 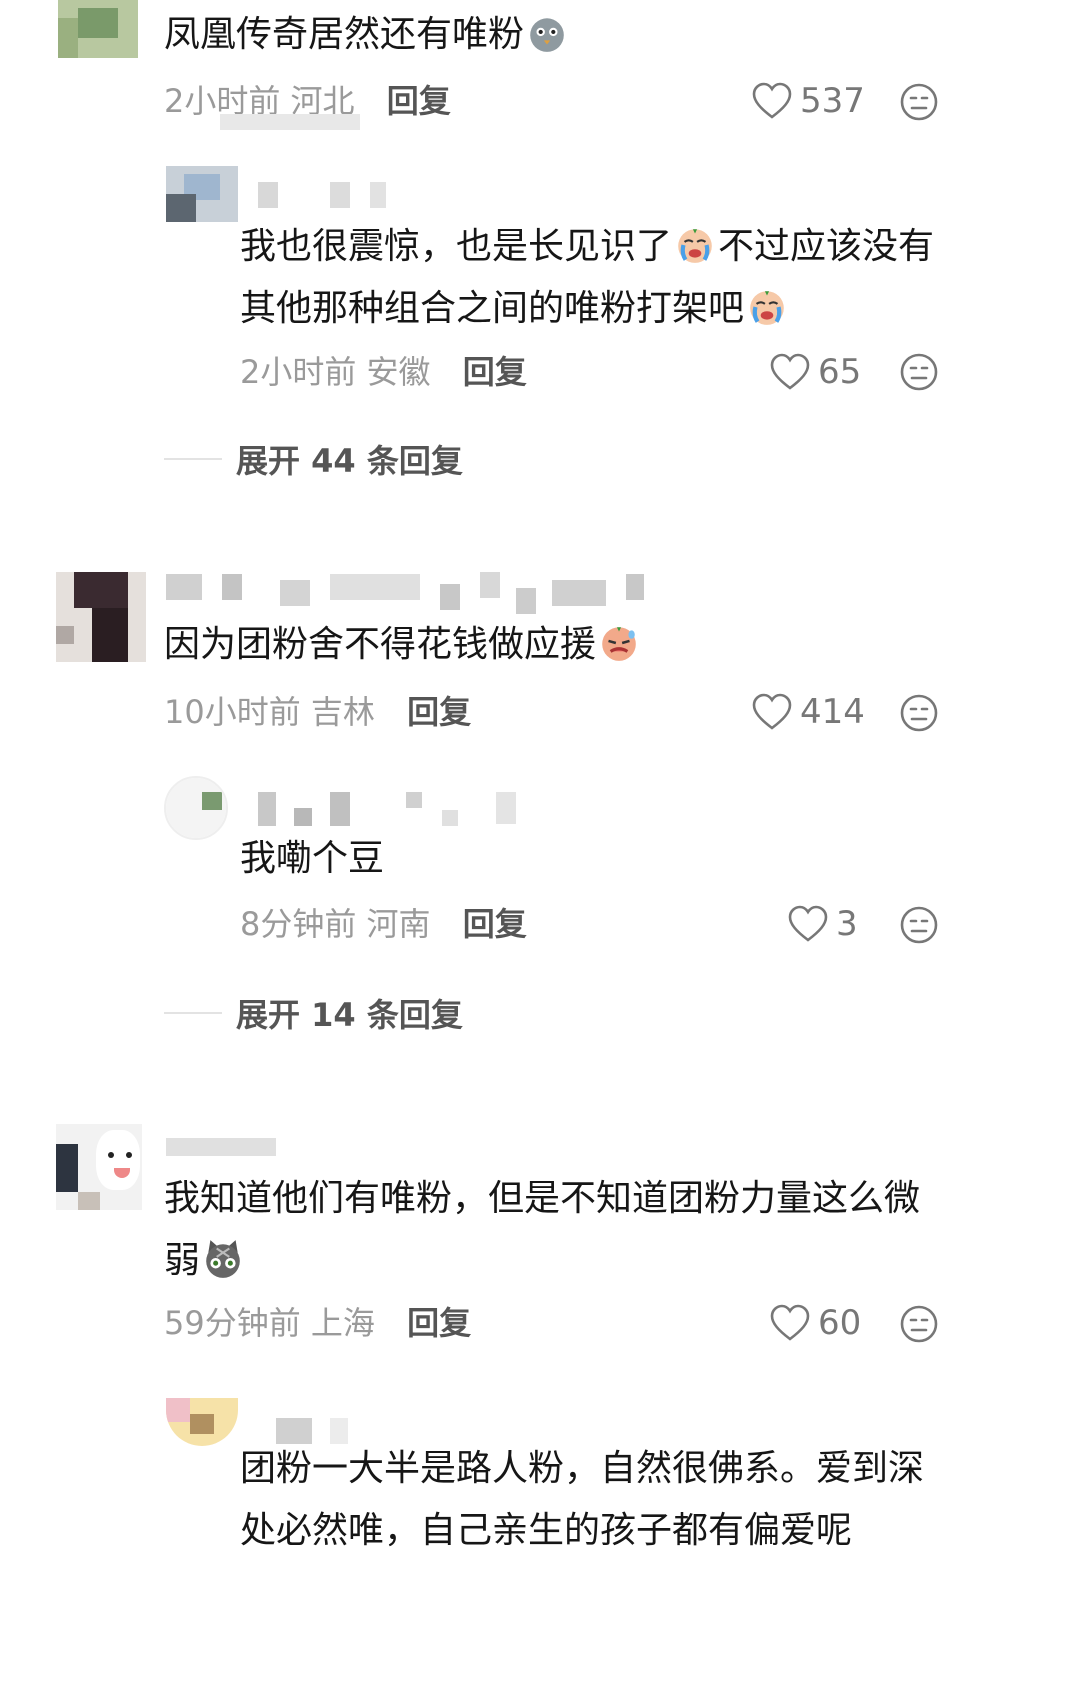 What do you see at coordinates (619, 643) in the screenshot?
I see `sweat-face-emoji` at bounding box center [619, 643].